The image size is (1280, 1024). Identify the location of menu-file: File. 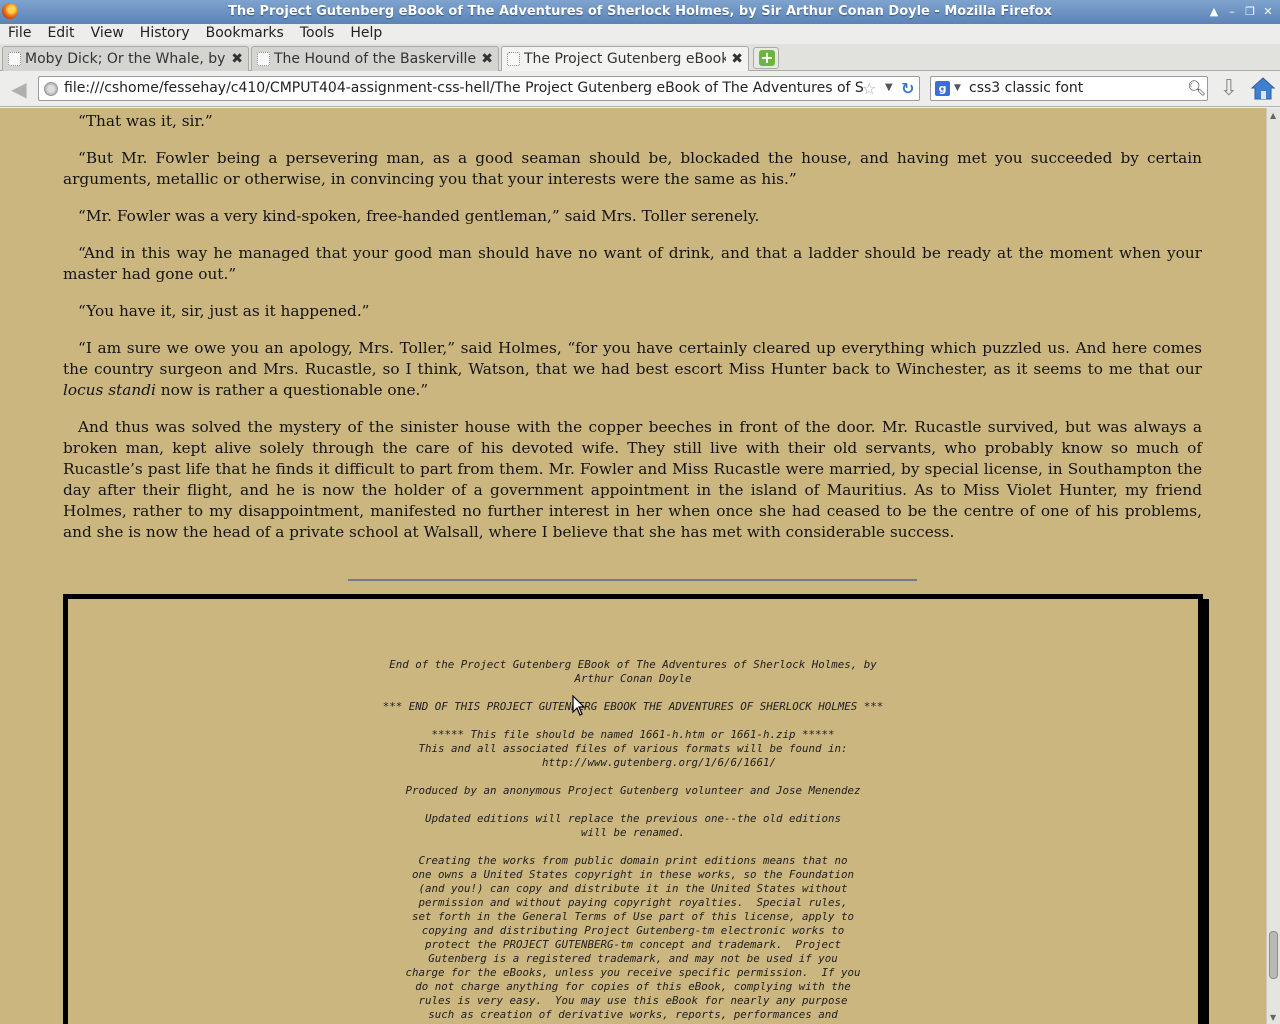
(19, 34).